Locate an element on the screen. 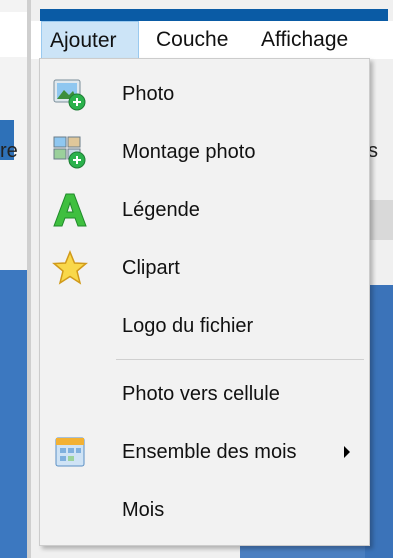  title-bar is located at coordinates (214, 15).